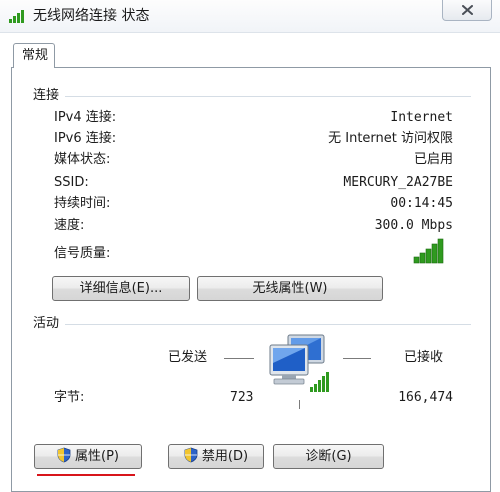 This screenshot has width=500, height=492. I want to click on tab-general: 常规, so click(34, 55).